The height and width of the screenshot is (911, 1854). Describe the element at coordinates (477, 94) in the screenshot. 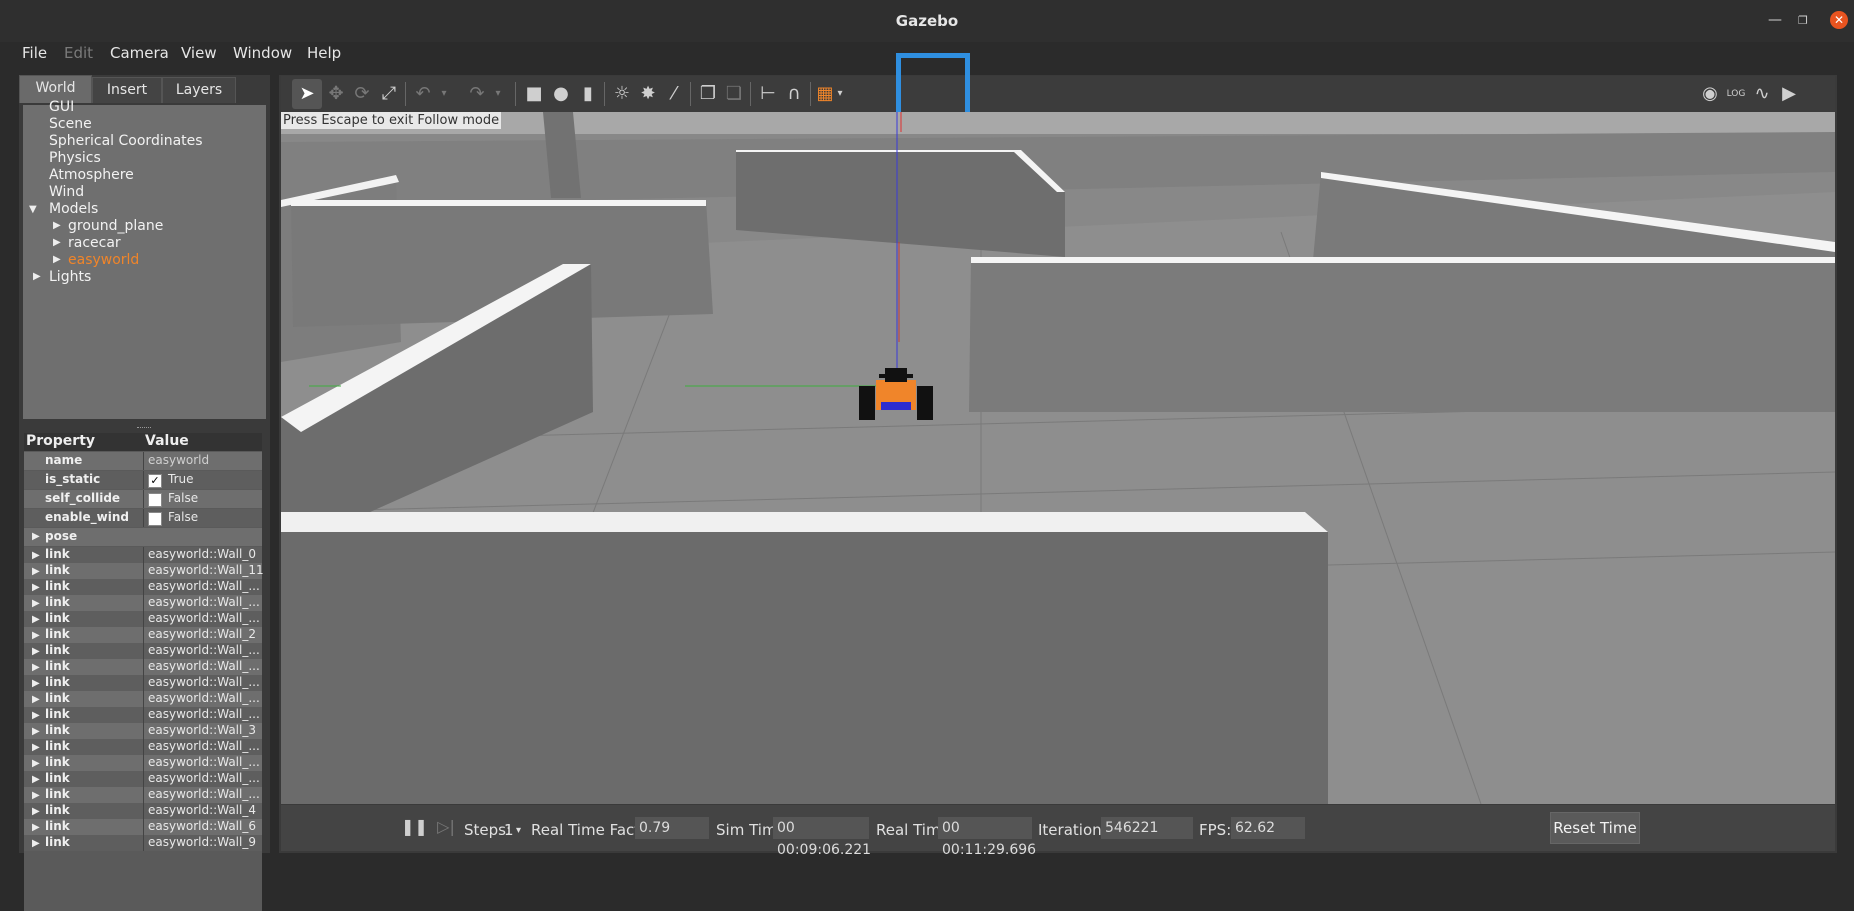

I see `redo-icon: ↷` at that location.